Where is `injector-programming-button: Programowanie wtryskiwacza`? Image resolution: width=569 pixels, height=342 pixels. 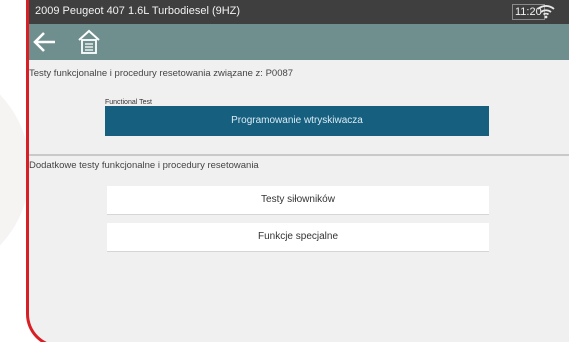 injector-programming-button: Programowanie wtryskiwacza is located at coordinates (297, 121).